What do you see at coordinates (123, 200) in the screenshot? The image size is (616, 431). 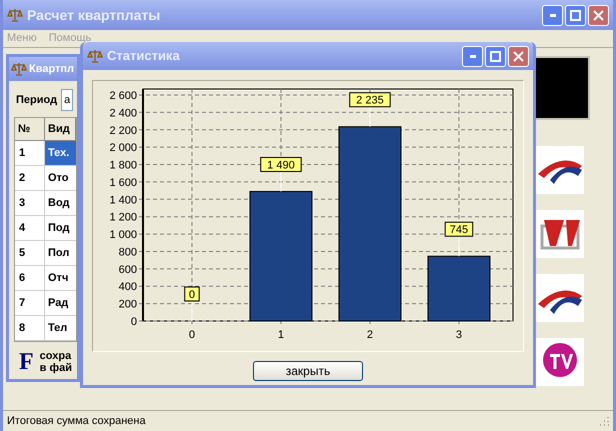 I see `y-tick-label: 1 400` at bounding box center [123, 200].